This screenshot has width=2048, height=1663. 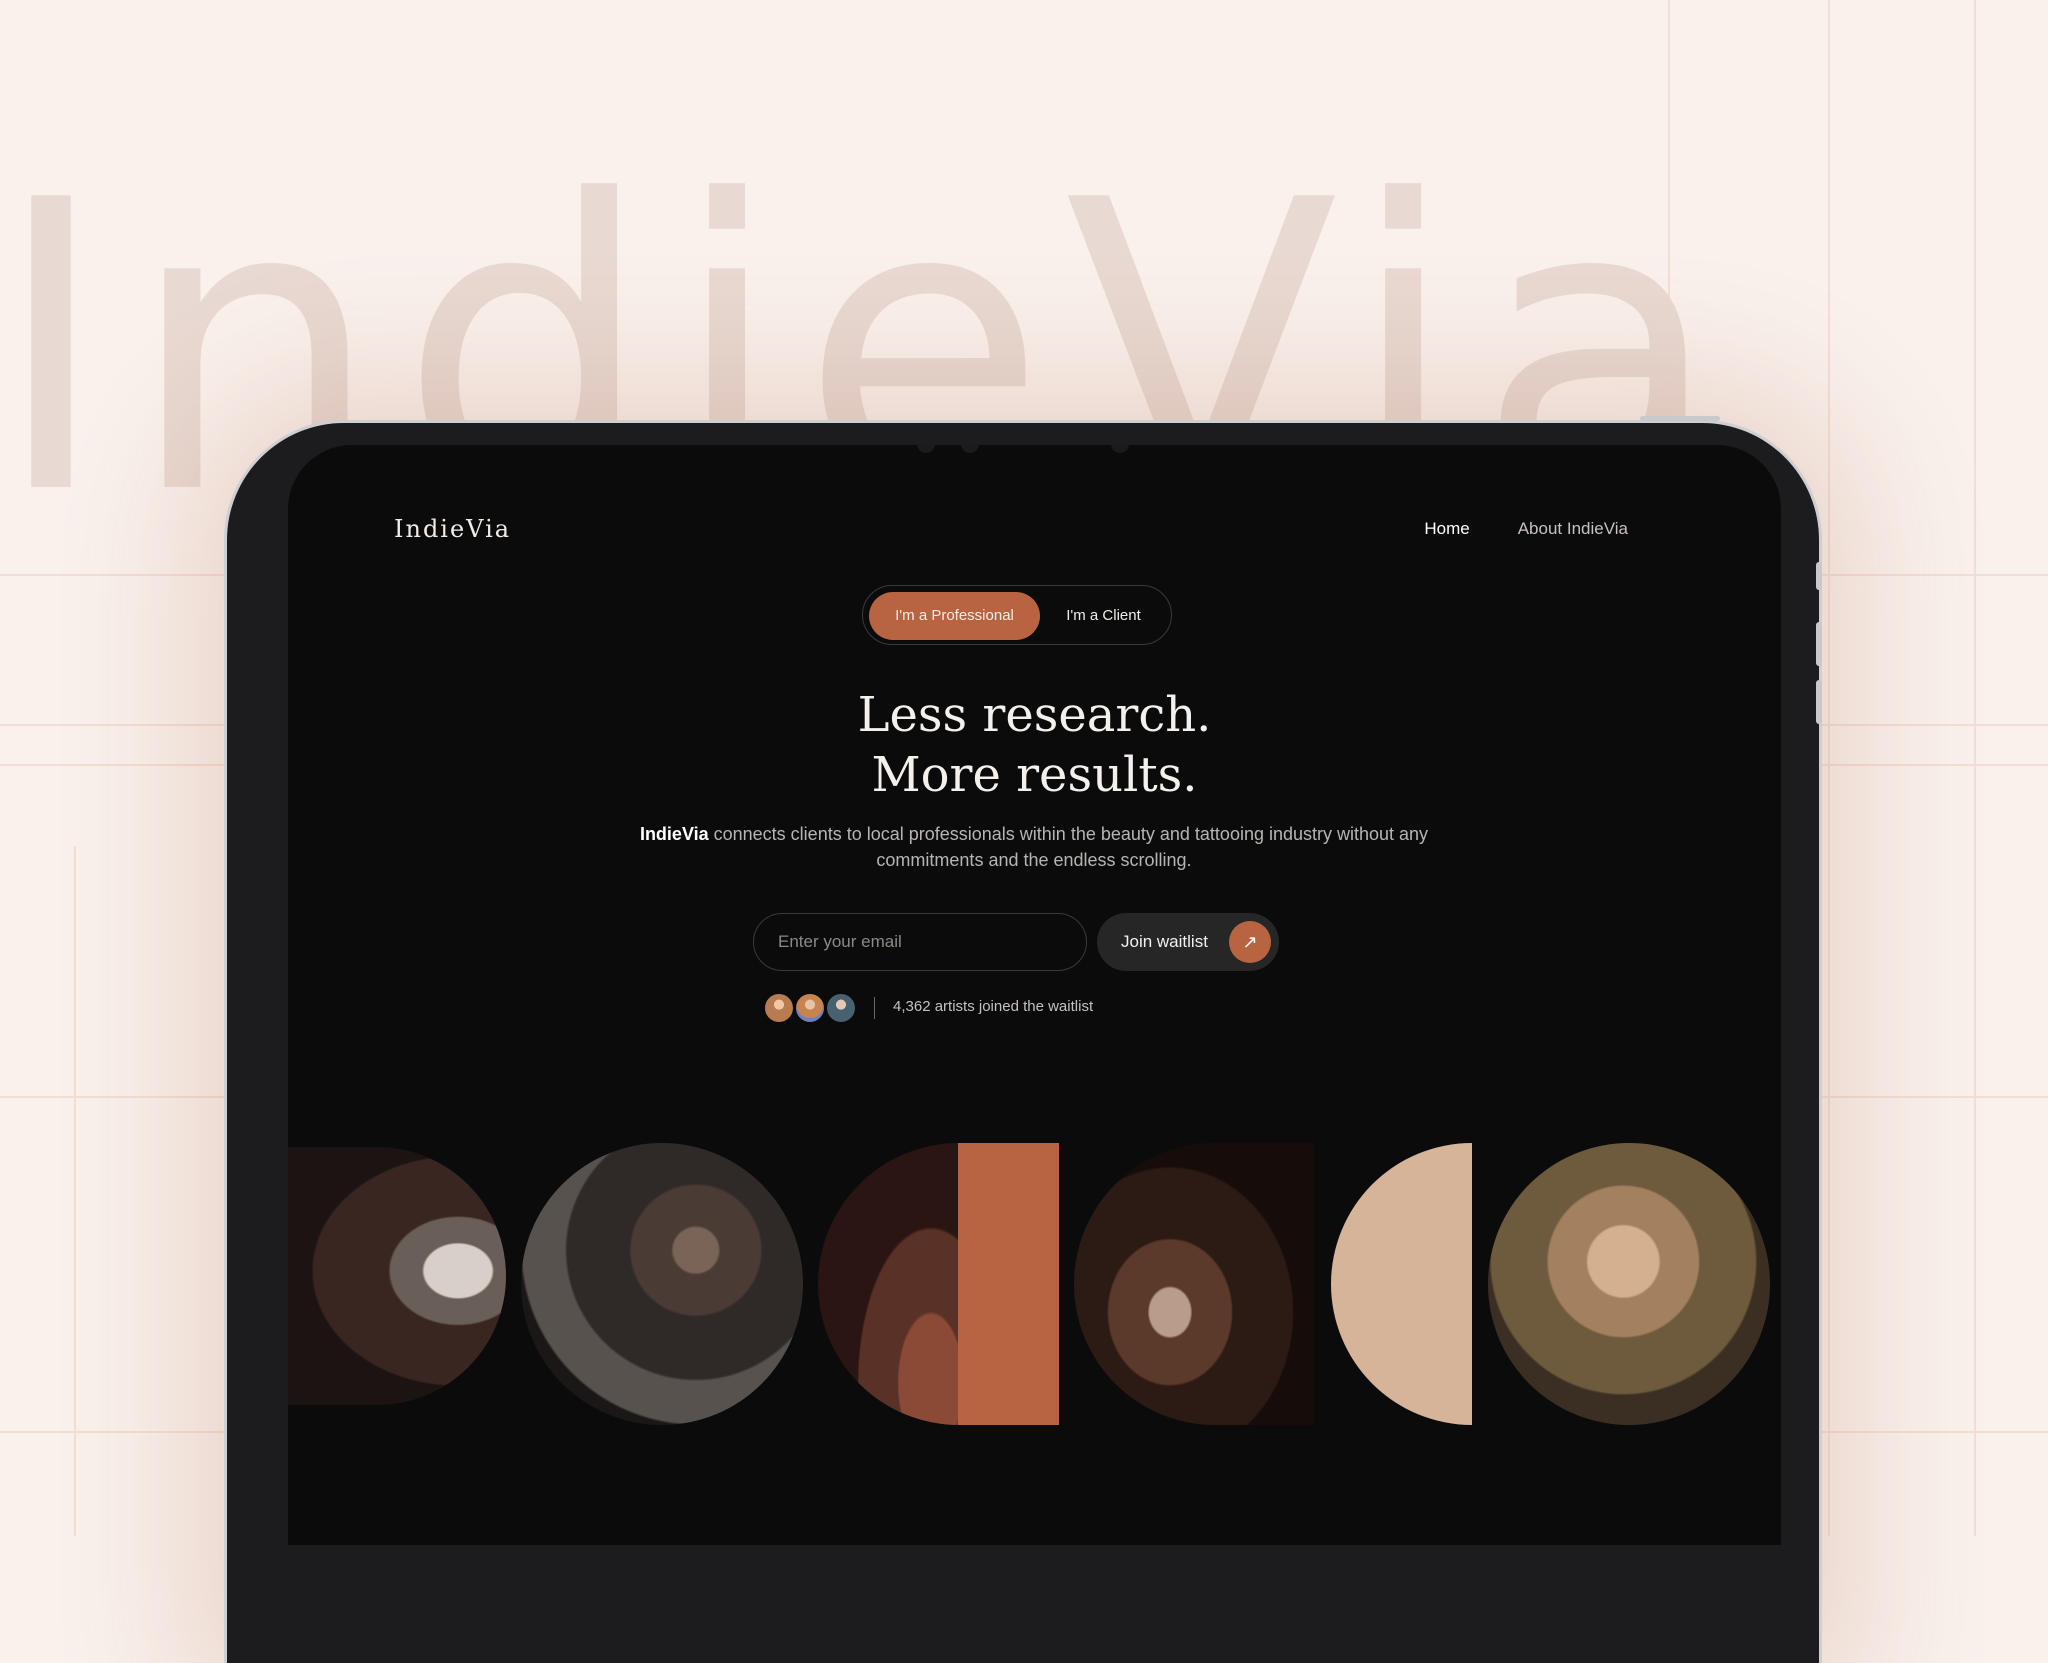 What do you see at coordinates (874, 1008) in the screenshot?
I see `divider` at bounding box center [874, 1008].